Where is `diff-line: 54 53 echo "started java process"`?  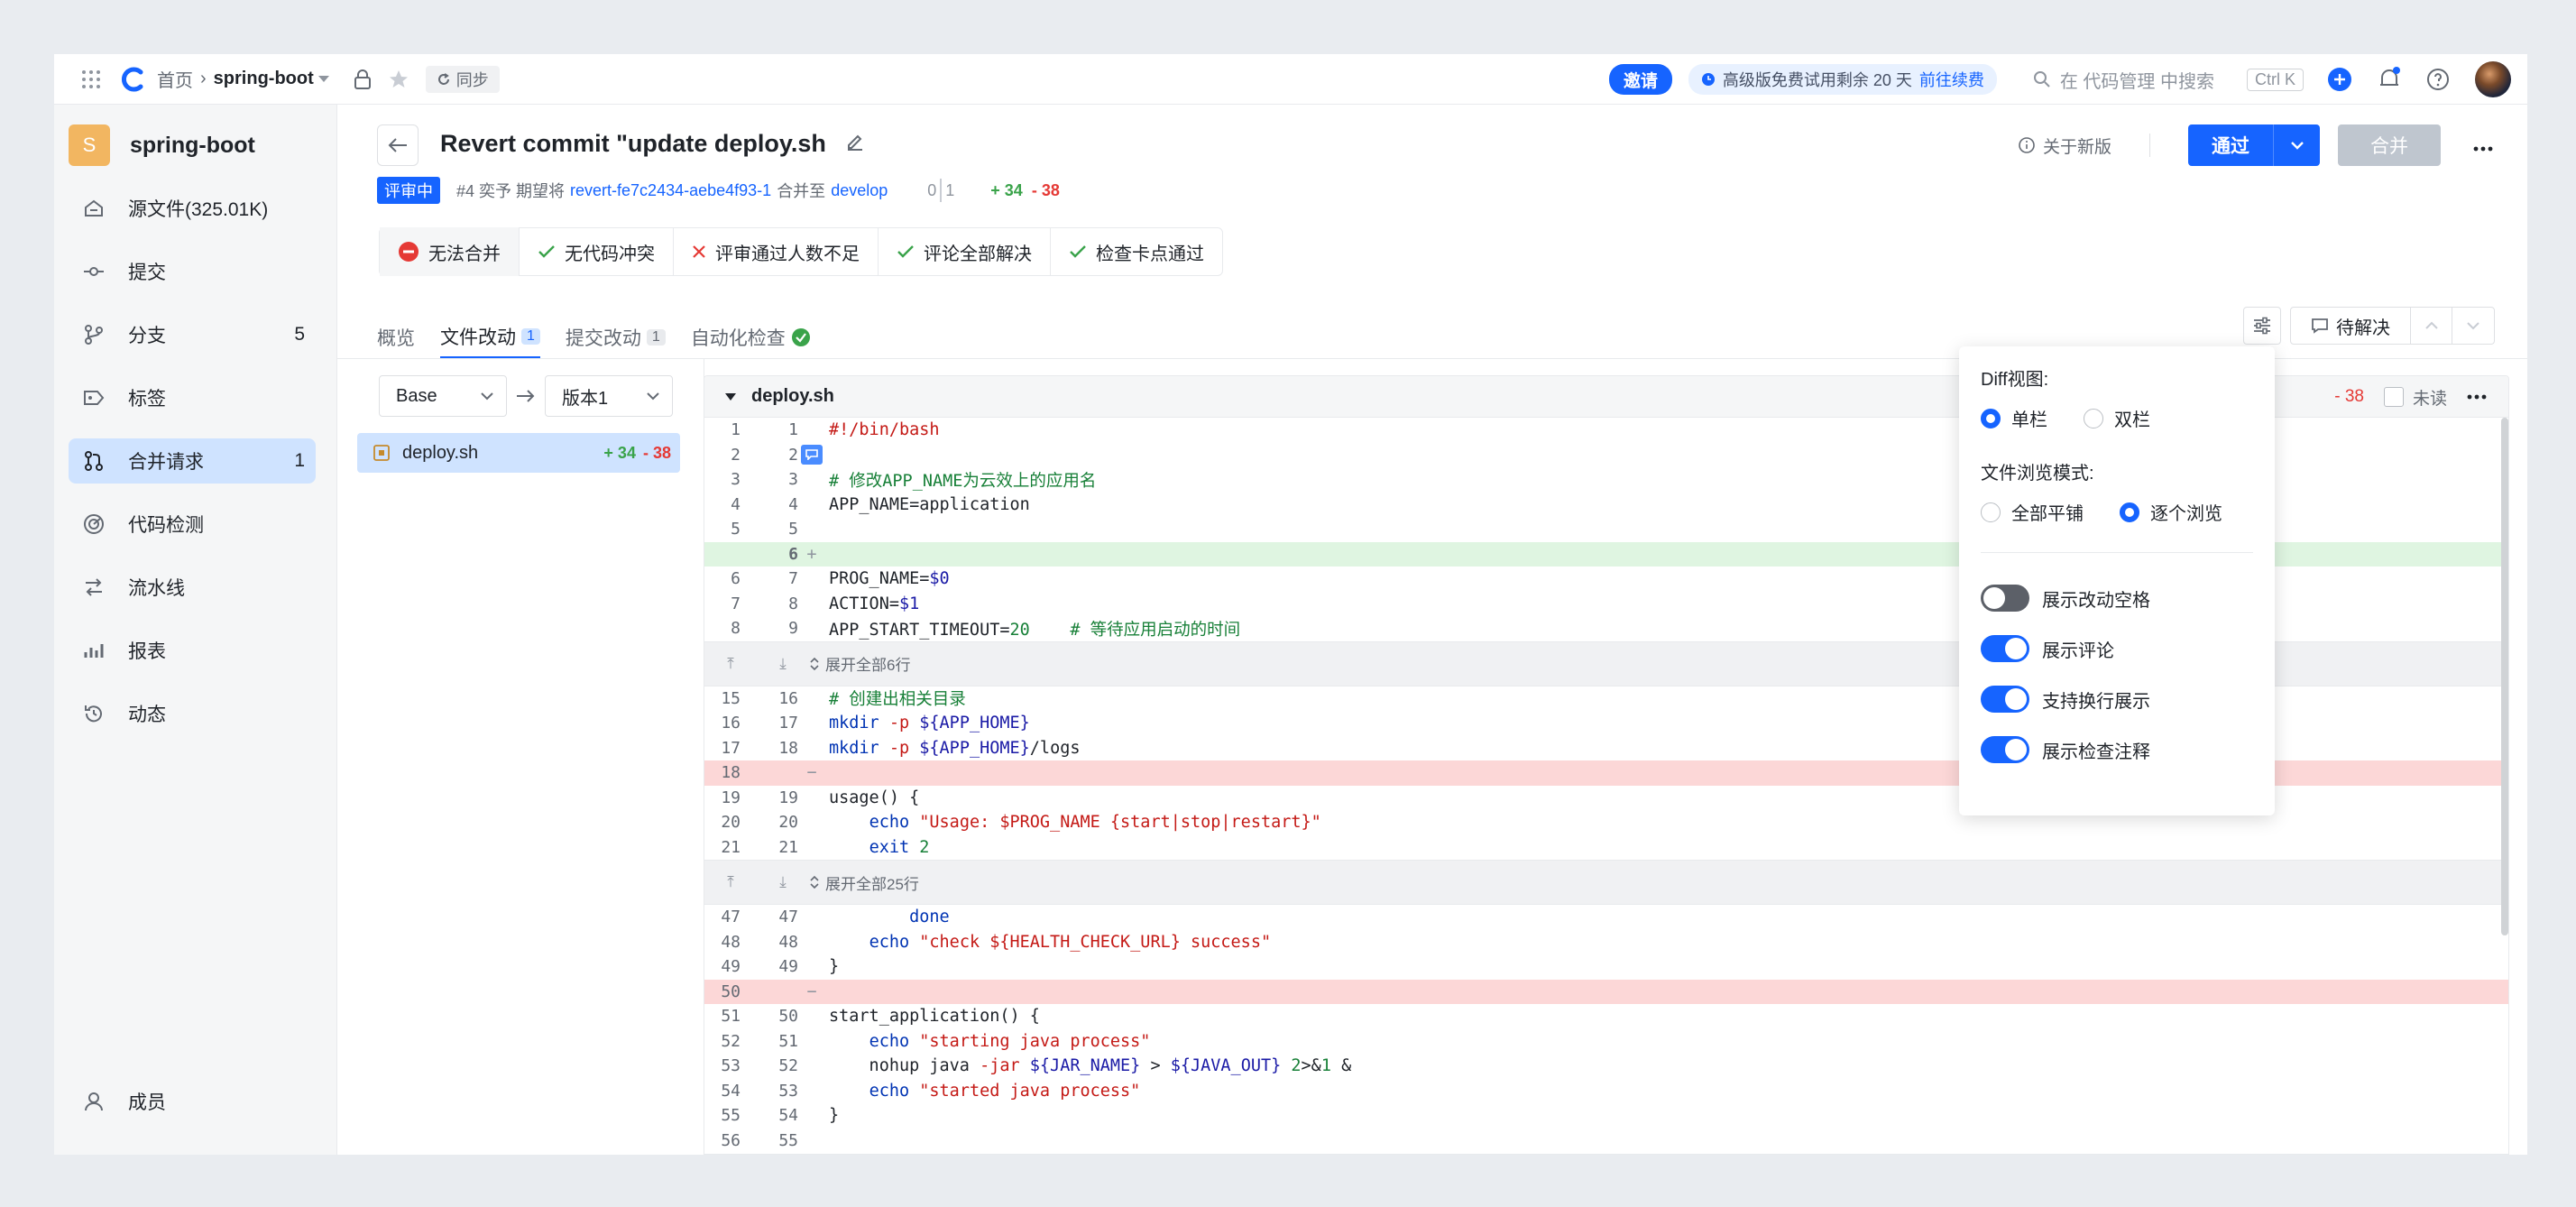 diff-line: 54 53 echo "started java process" is located at coordinates (1606, 1091).